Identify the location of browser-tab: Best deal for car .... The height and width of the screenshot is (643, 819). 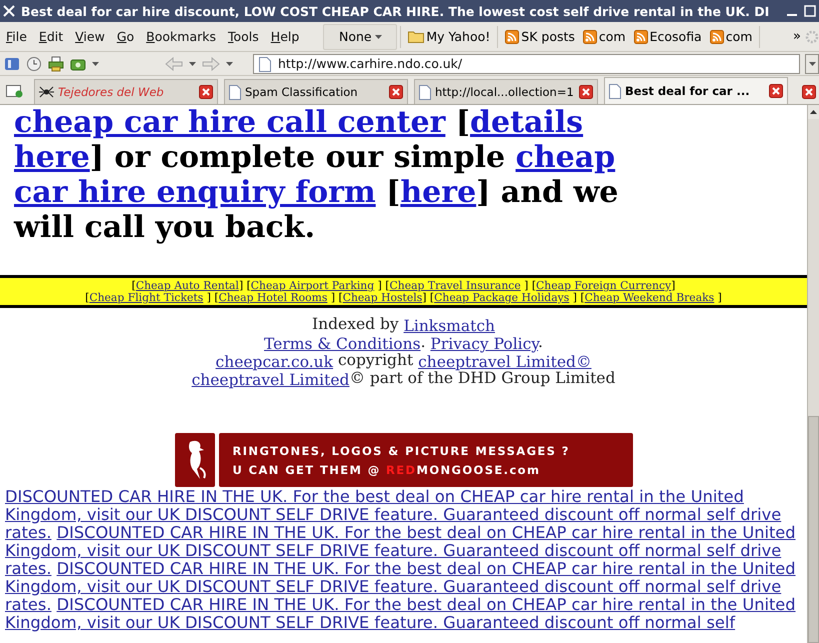
(696, 90).